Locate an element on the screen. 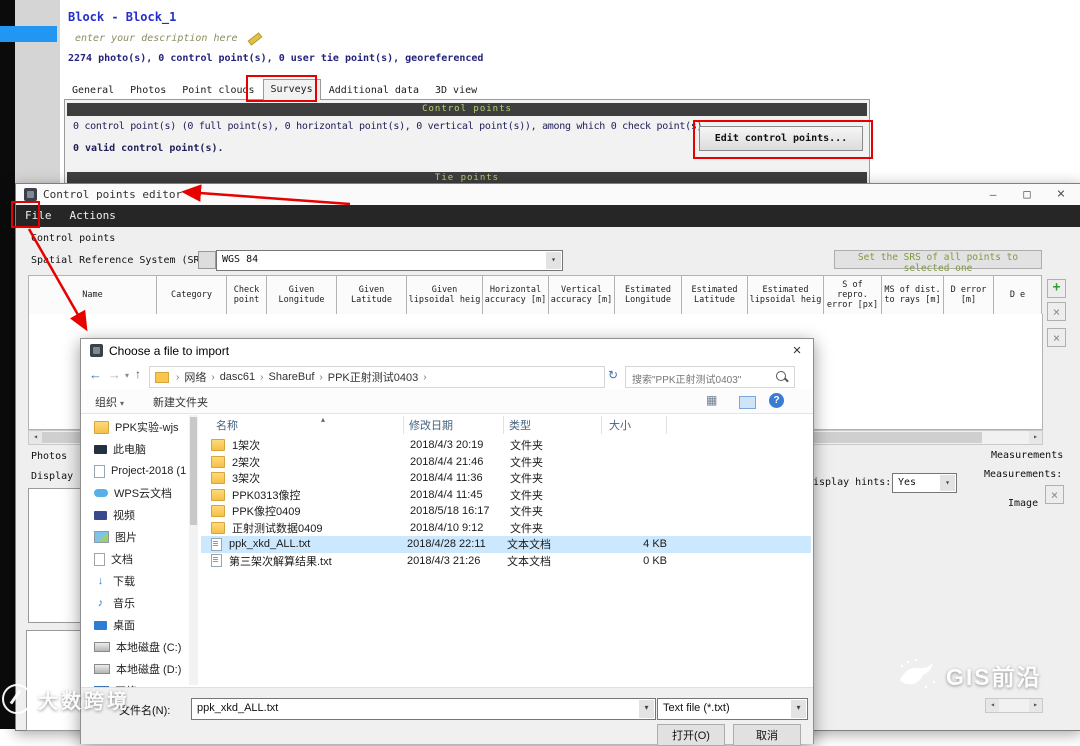  column-header-dist-to-rays: MS of dist. to rays [m] is located at coordinates (912, 295).